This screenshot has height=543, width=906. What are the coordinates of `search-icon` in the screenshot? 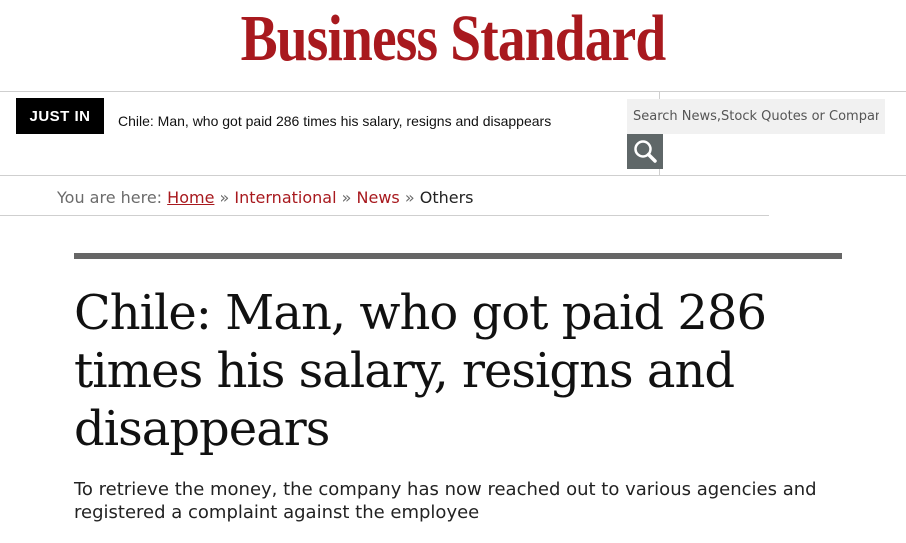 It's located at (645, 151).